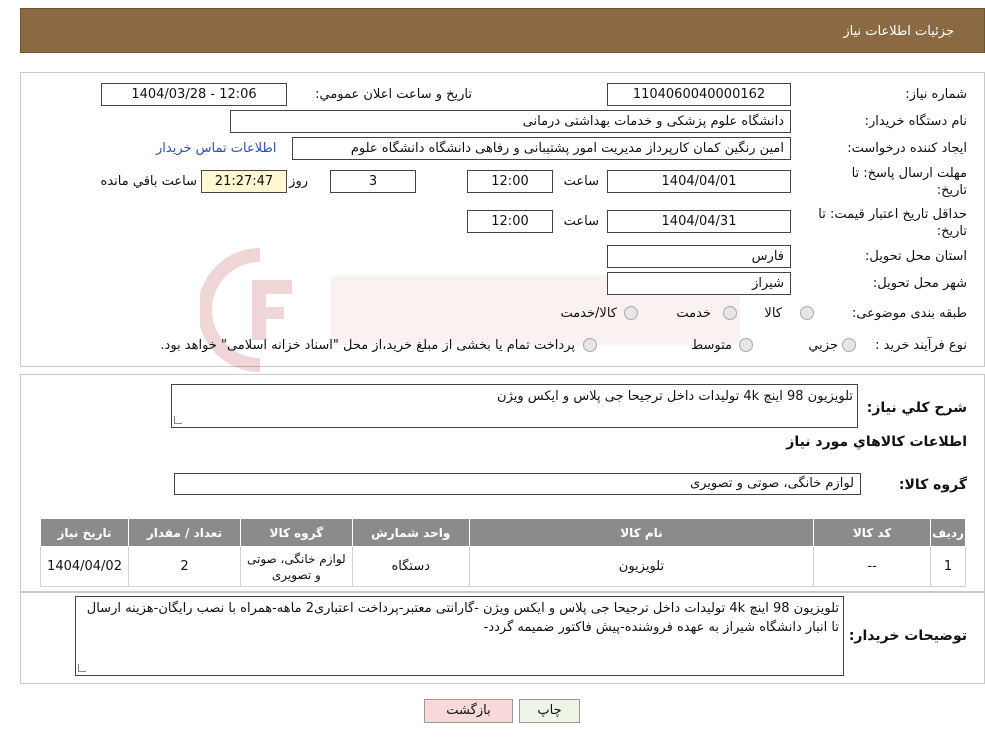  I want to click on deadline-label: مهلت ارسال پاسخ: تا, so click(909, 173).